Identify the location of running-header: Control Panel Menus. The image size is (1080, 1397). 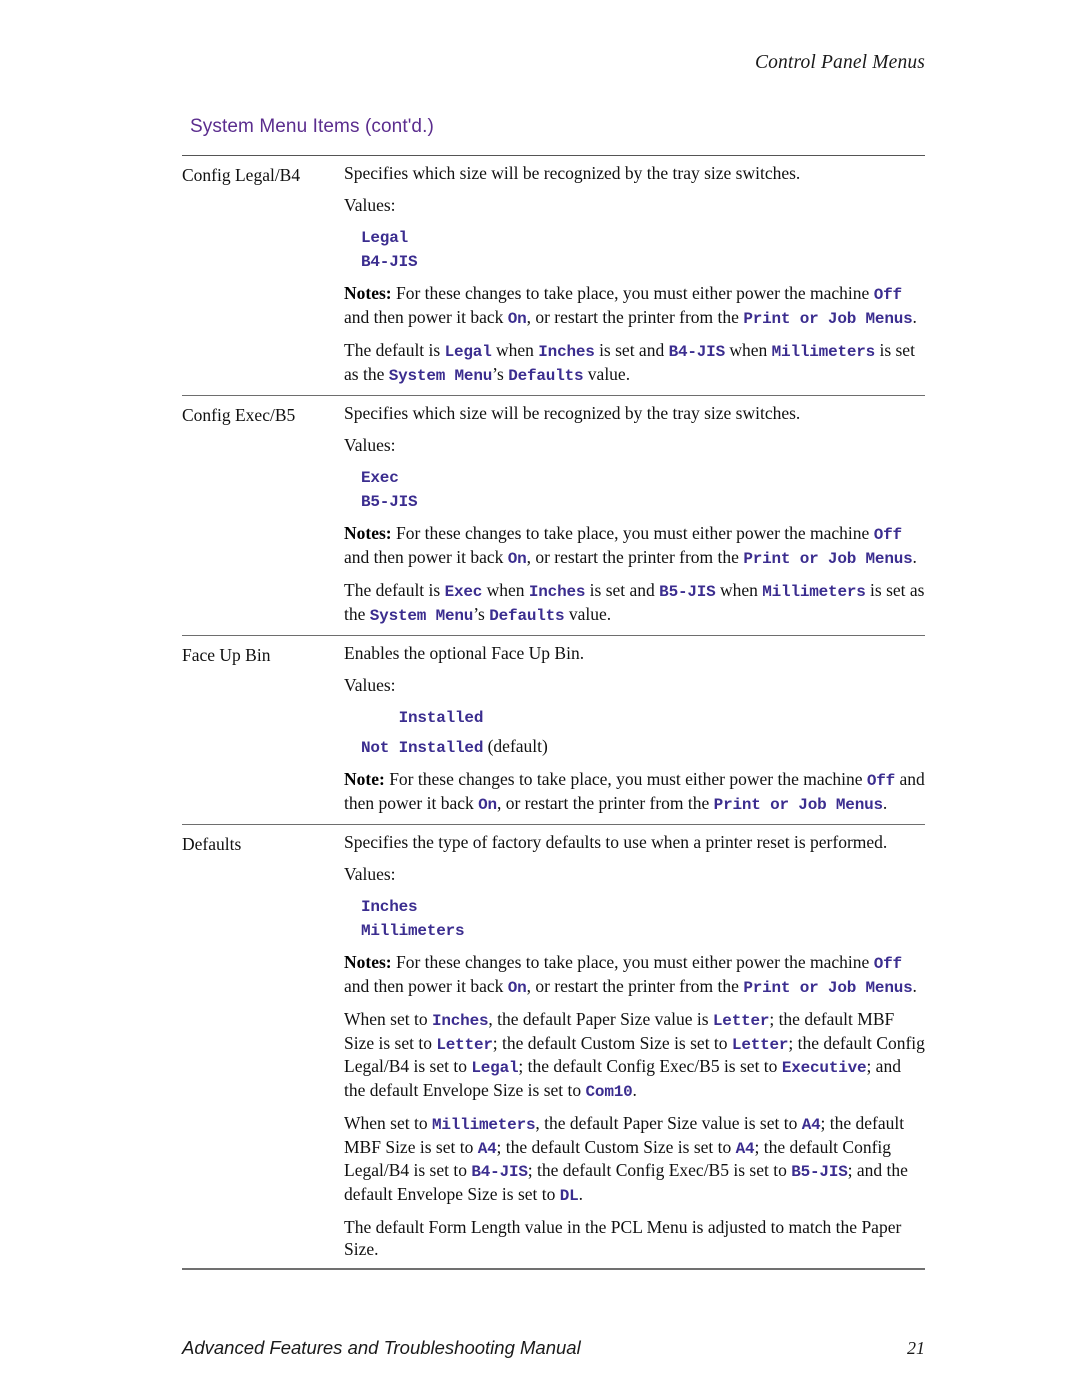
(839, 62).